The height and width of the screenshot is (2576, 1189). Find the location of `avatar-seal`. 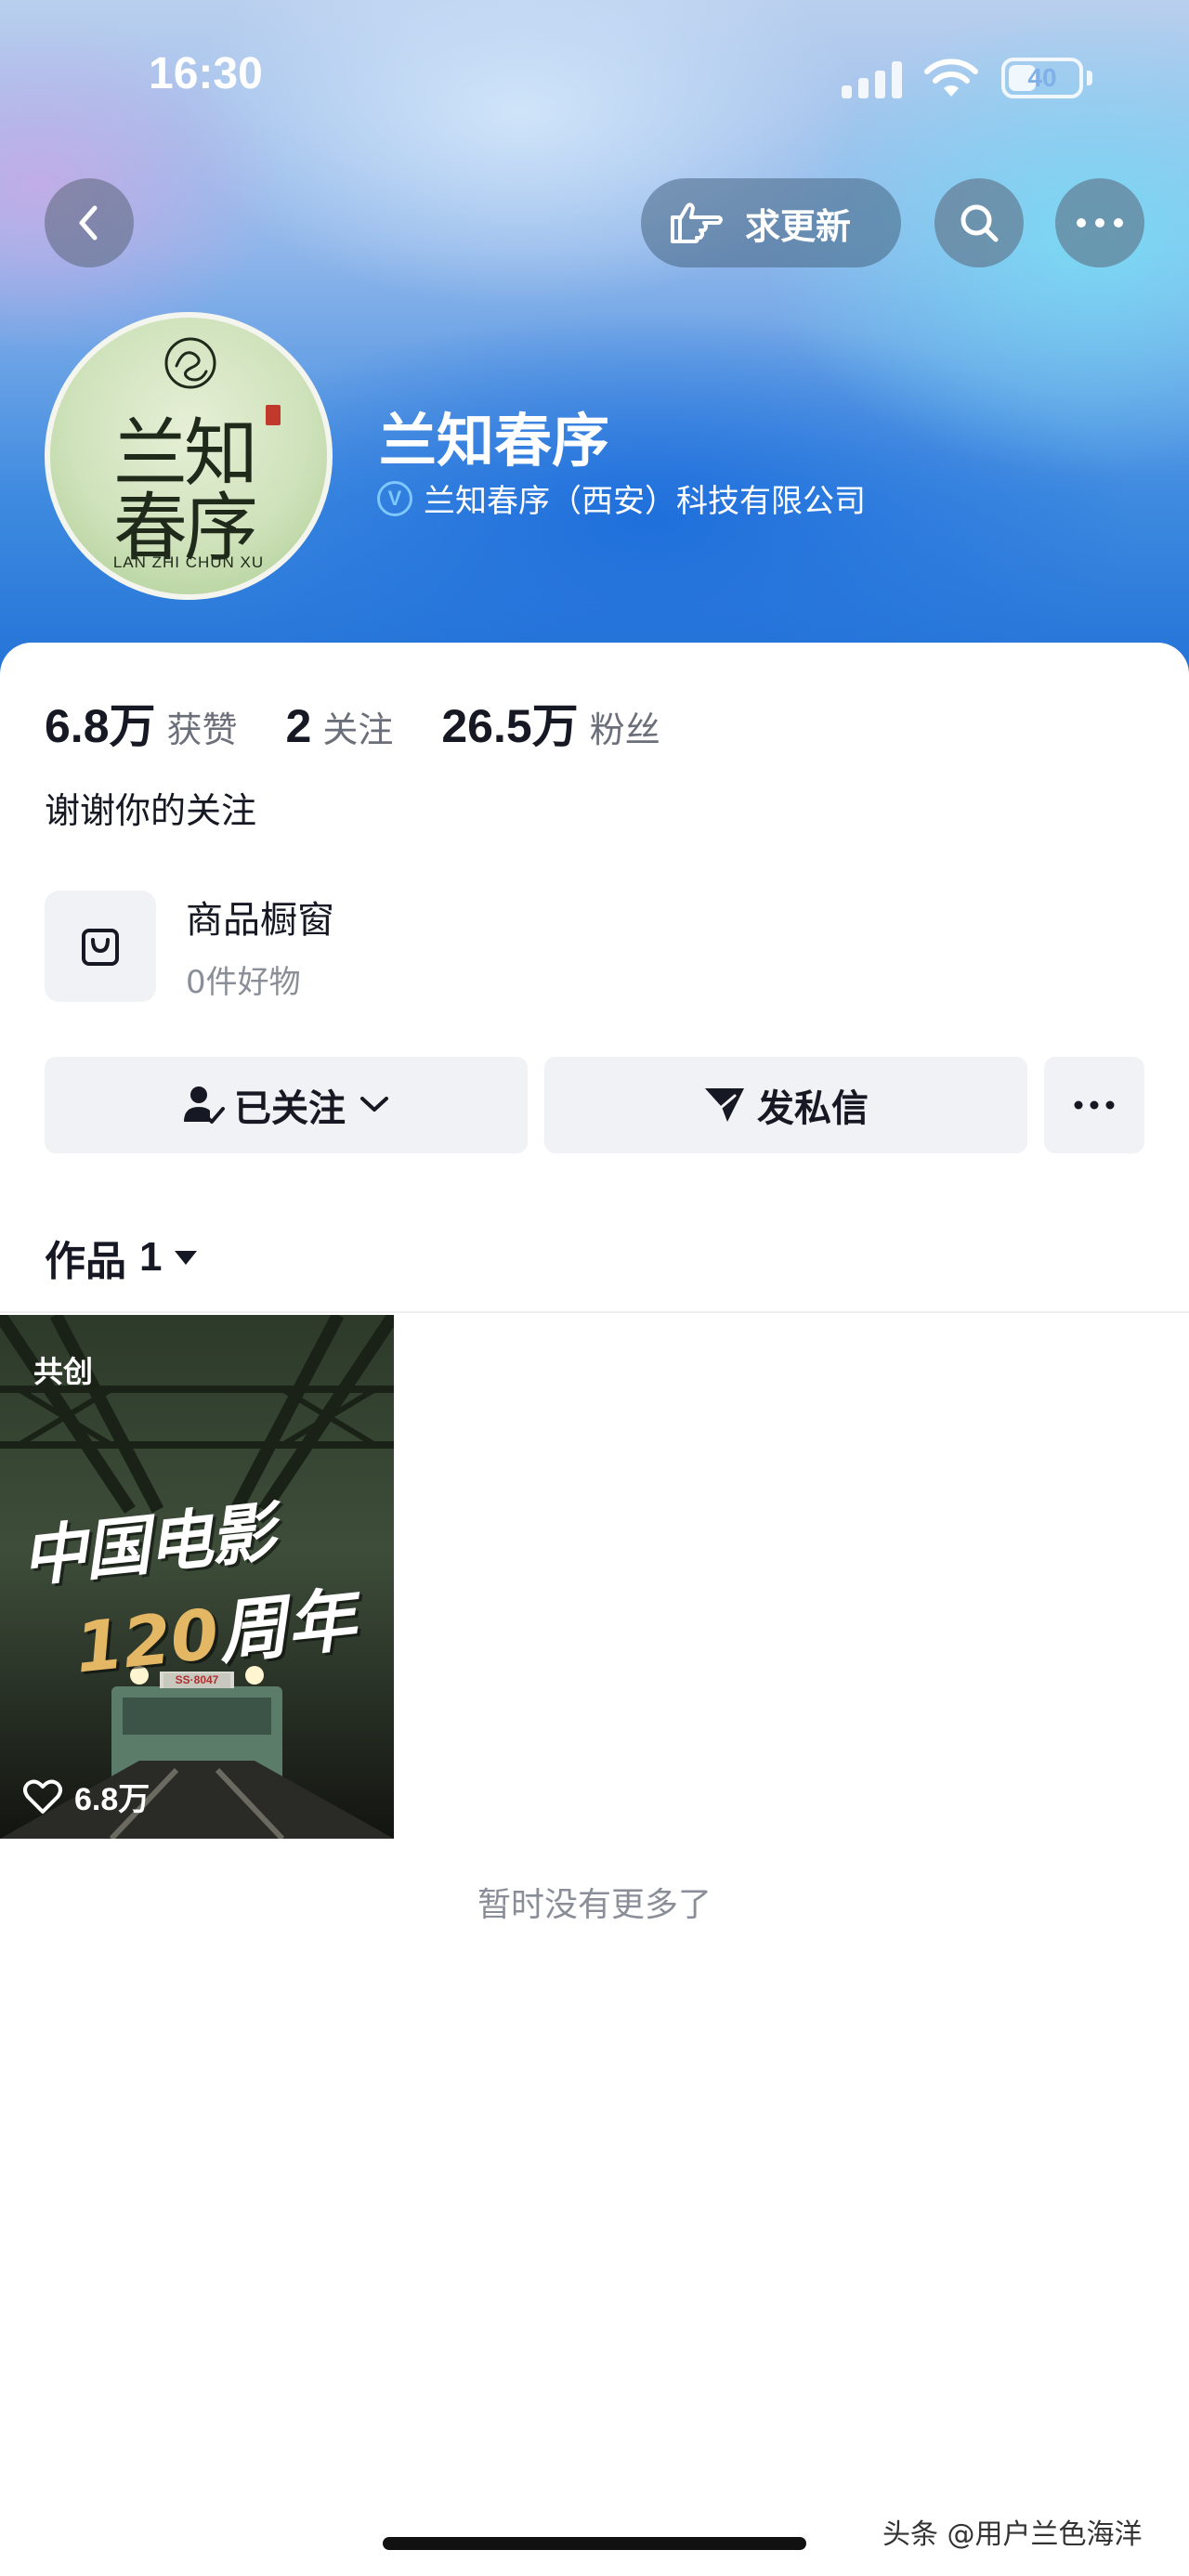

avatar-seal is located at coordinates (273, 415).